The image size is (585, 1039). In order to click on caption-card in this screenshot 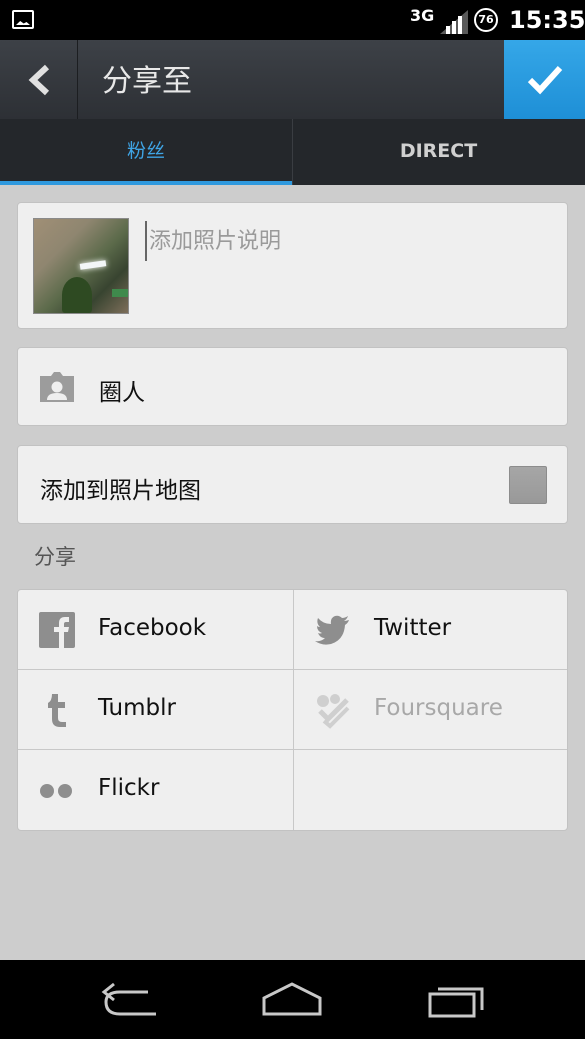, I will do `click(292, 265)`.